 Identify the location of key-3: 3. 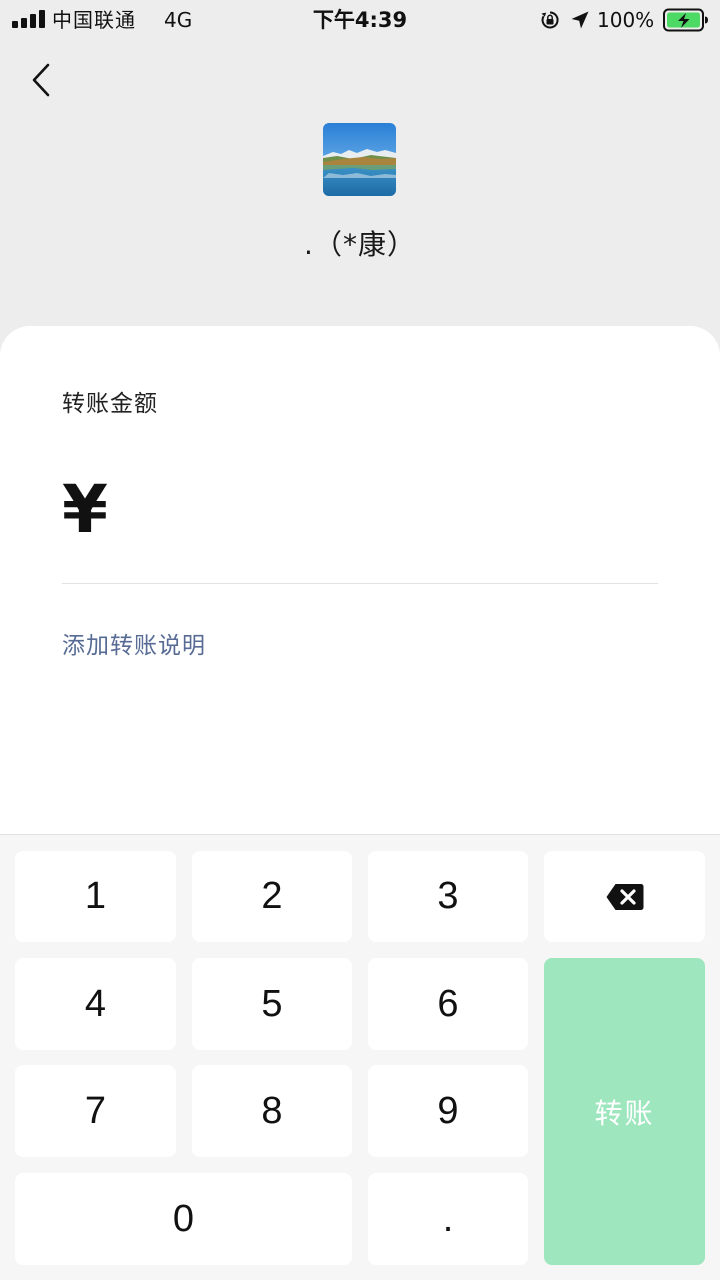
(448, 896).